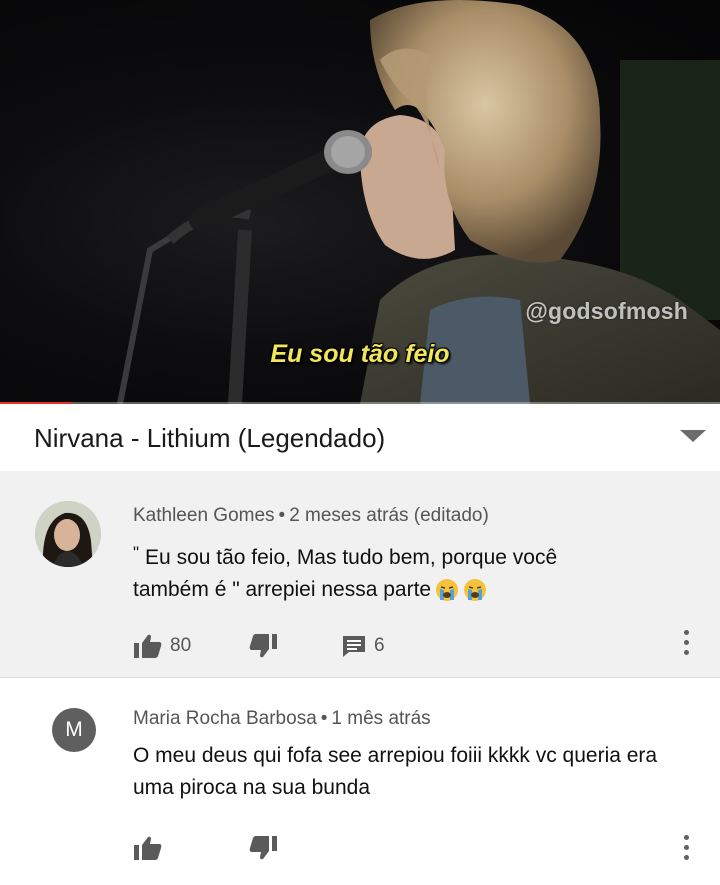  What do you see at coordinates (389, 515) in the screenshot?
I see `comment-time: 2 meses atrás (editado)` at bounding box center [389, 515].